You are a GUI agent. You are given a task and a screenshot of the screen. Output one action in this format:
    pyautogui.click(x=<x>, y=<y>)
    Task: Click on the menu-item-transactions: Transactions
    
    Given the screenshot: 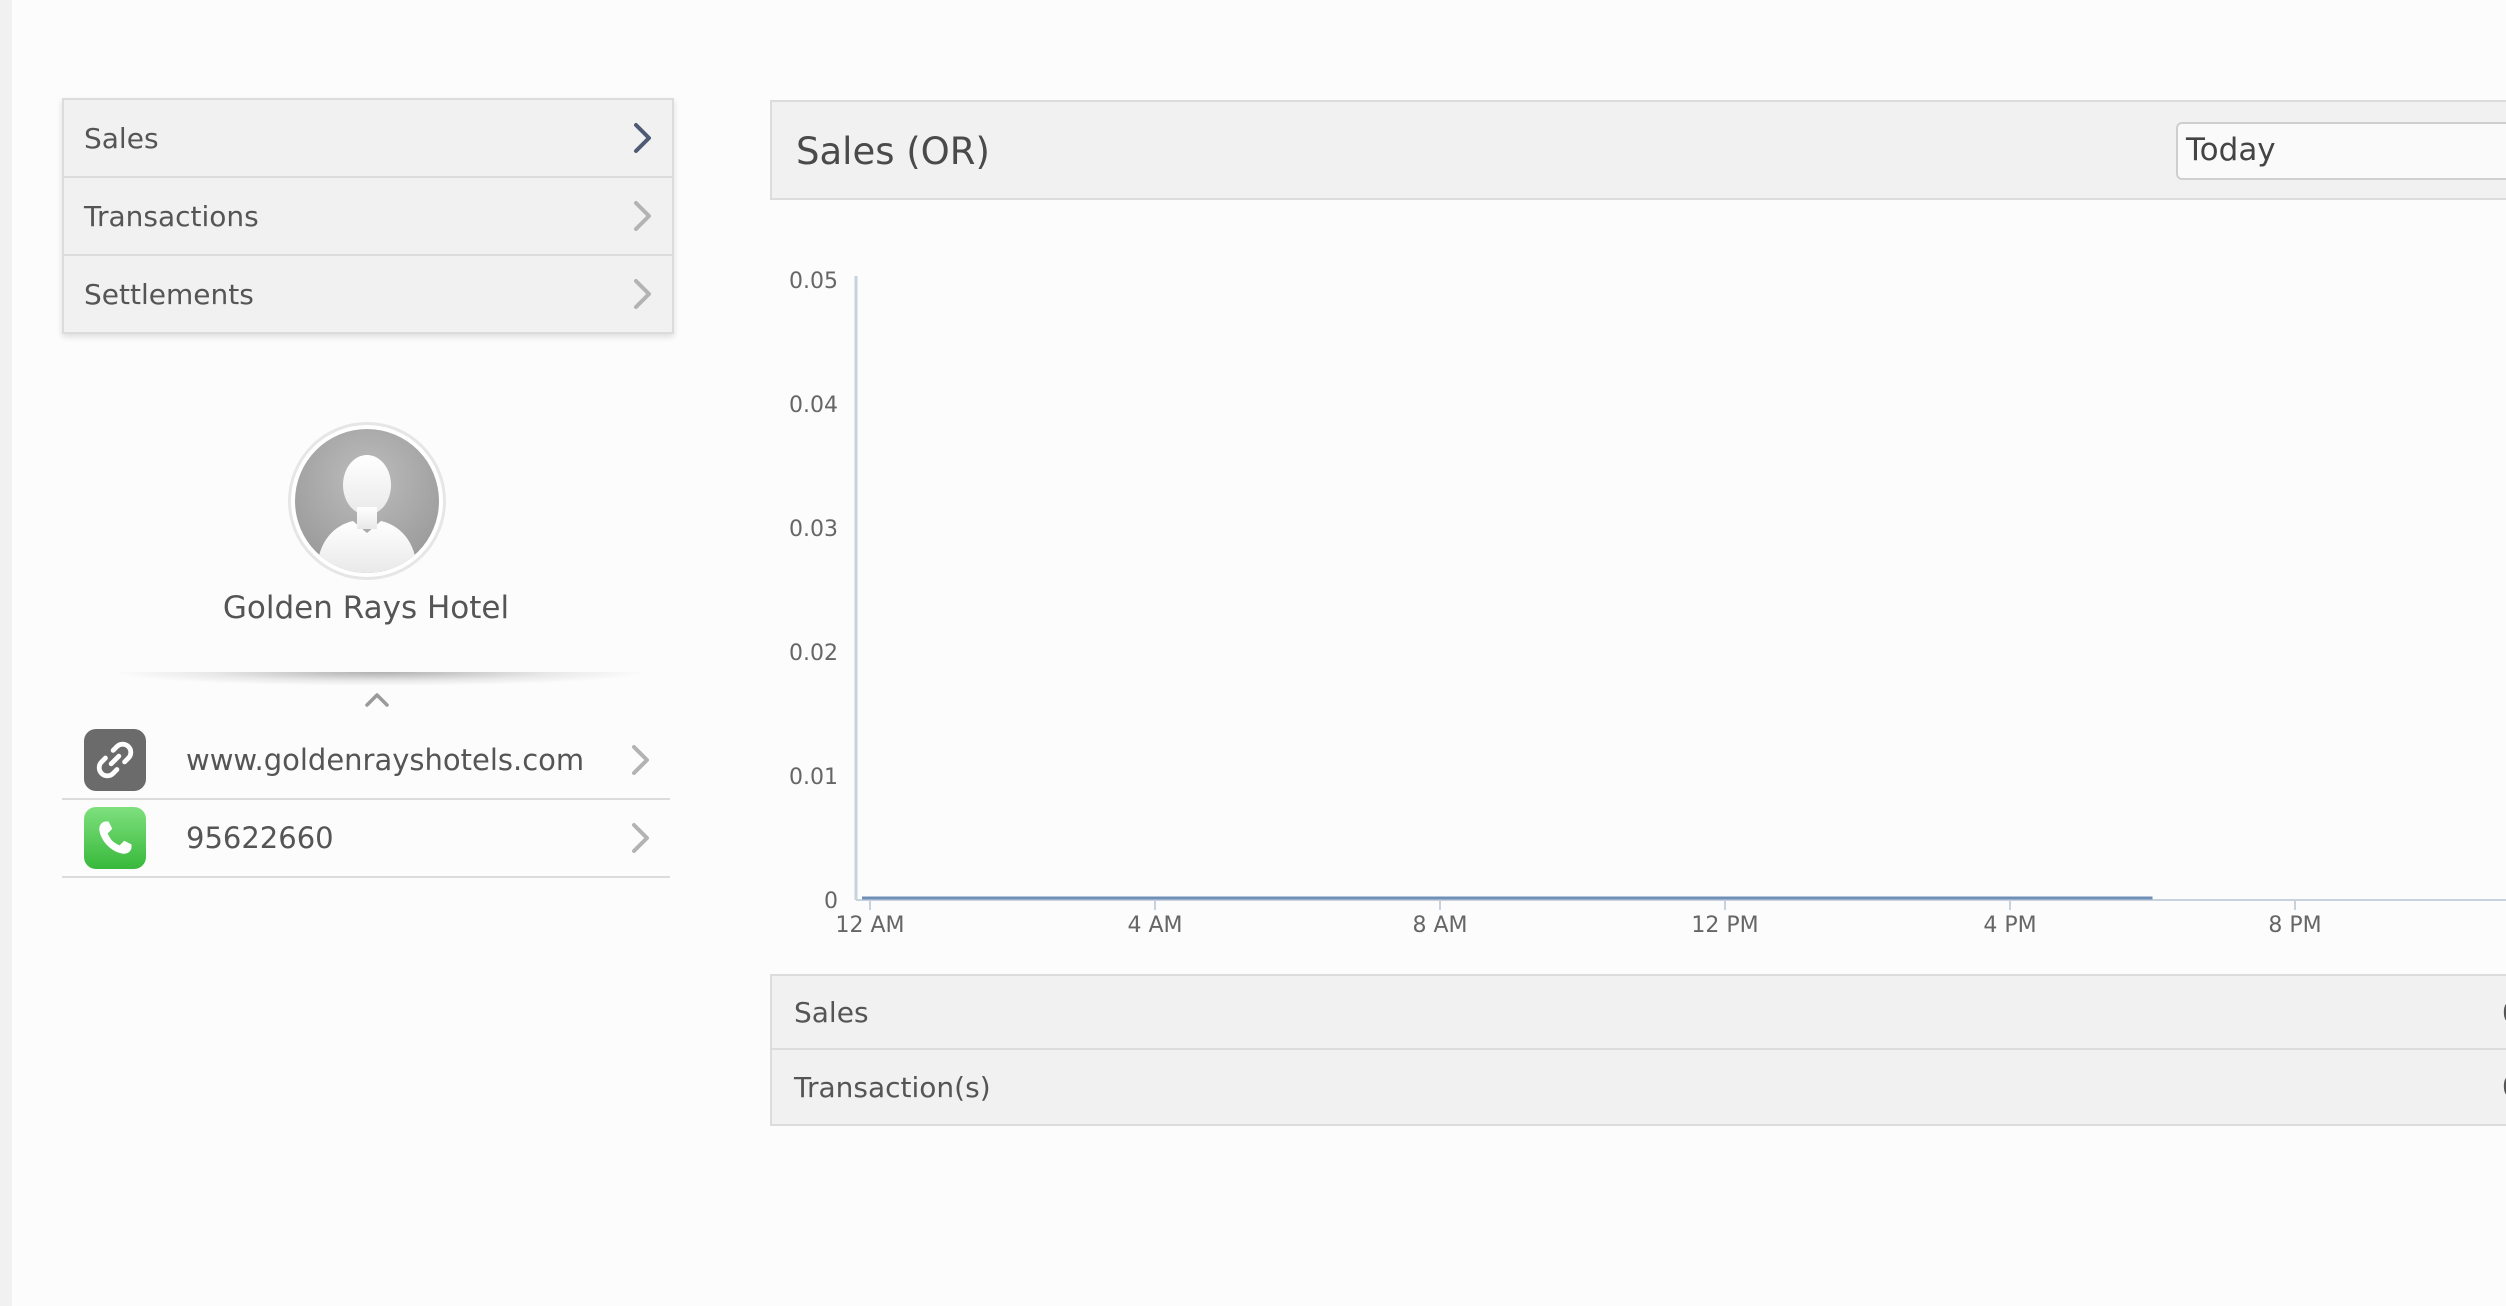 What is the action you would take?
    pyautogui.click(x=368, y=217)
    